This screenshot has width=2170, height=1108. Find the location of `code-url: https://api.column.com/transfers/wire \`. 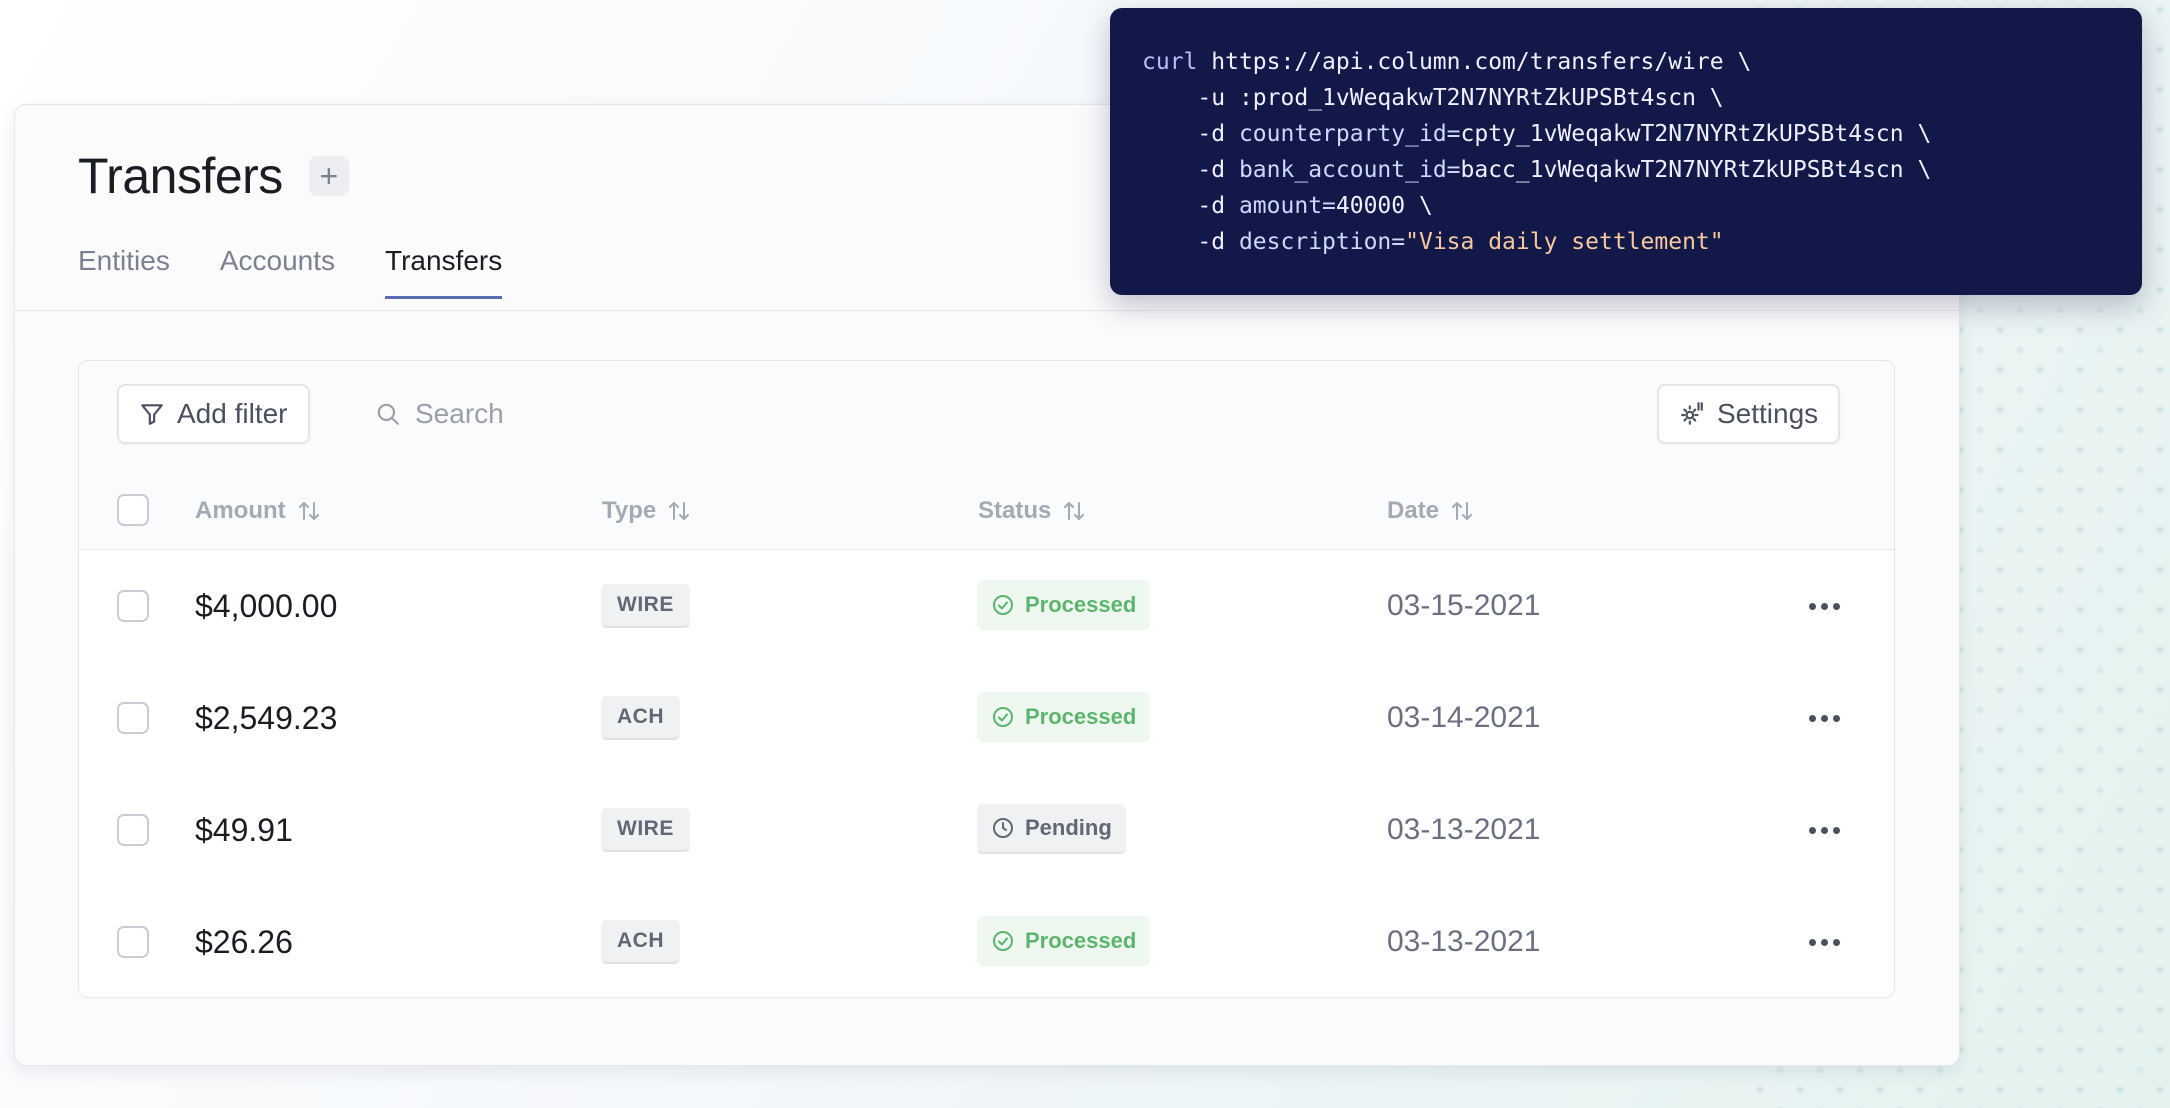

code-url: https://api.column.com/transfers/wire \ is located at coordinates (1481, 62).